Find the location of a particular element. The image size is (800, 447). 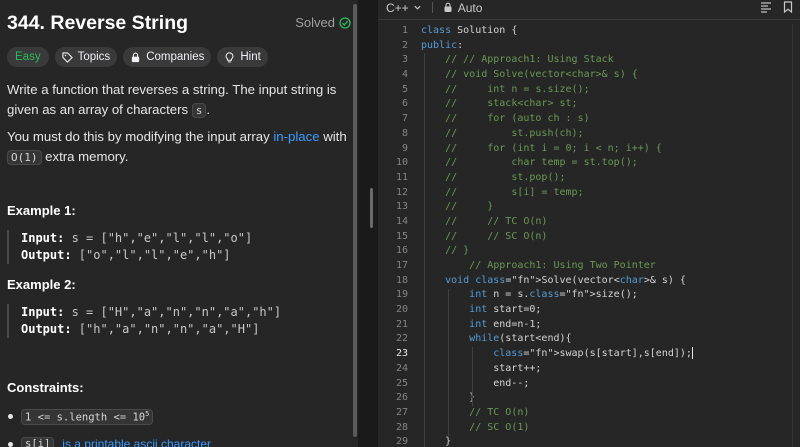

check-circle-icon is located at coordinates (345, 22).